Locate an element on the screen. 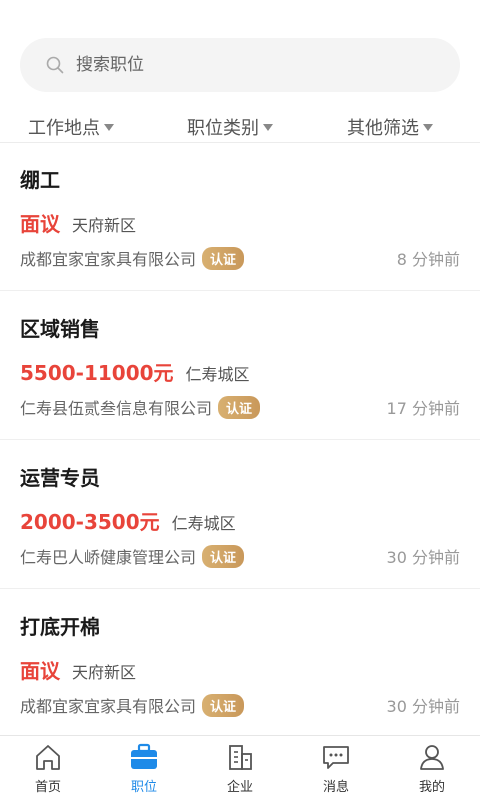 The height and width of the screenshot is (801, 480). tab-jobs: 职位 is located at coordinates (144, 768).